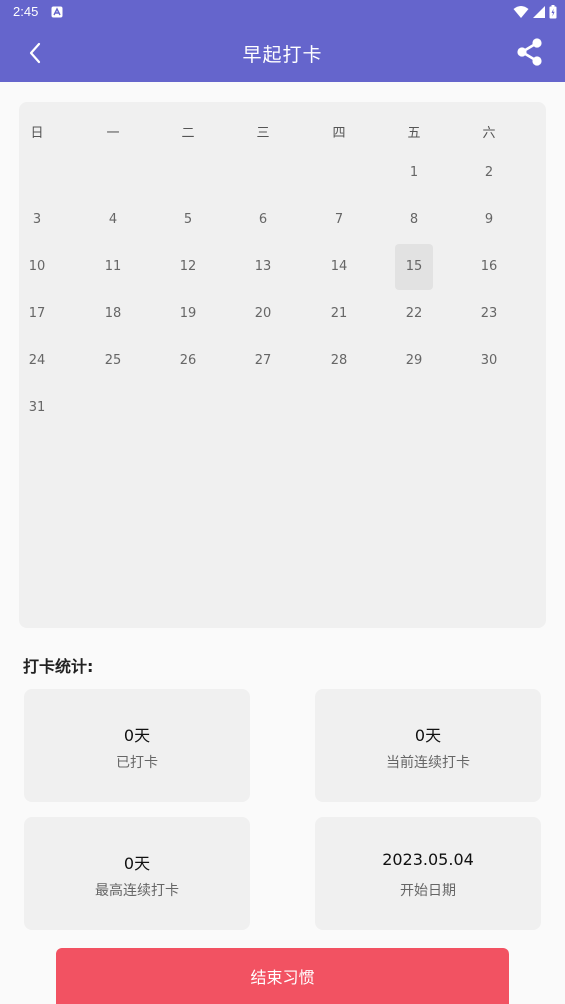 Image resolution: width=565 pixels, height=1004 pixels. What do you see at coordinates (188, 133) in the screenshot?
I see `calendar-weekday-2: 二` at bounding box center [188, 133].